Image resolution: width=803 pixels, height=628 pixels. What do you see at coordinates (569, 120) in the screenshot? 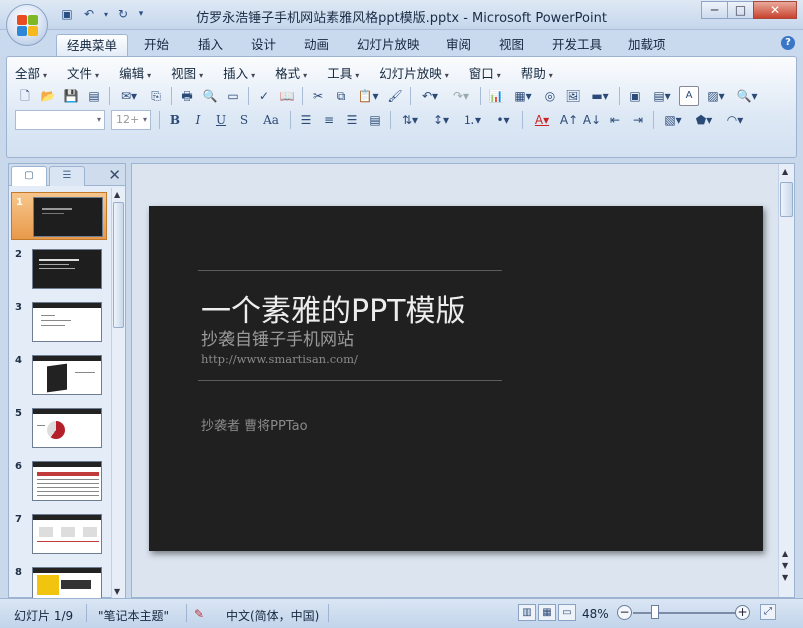
I see `grow-font-icon: A↑` at bounding box center [569, 120].